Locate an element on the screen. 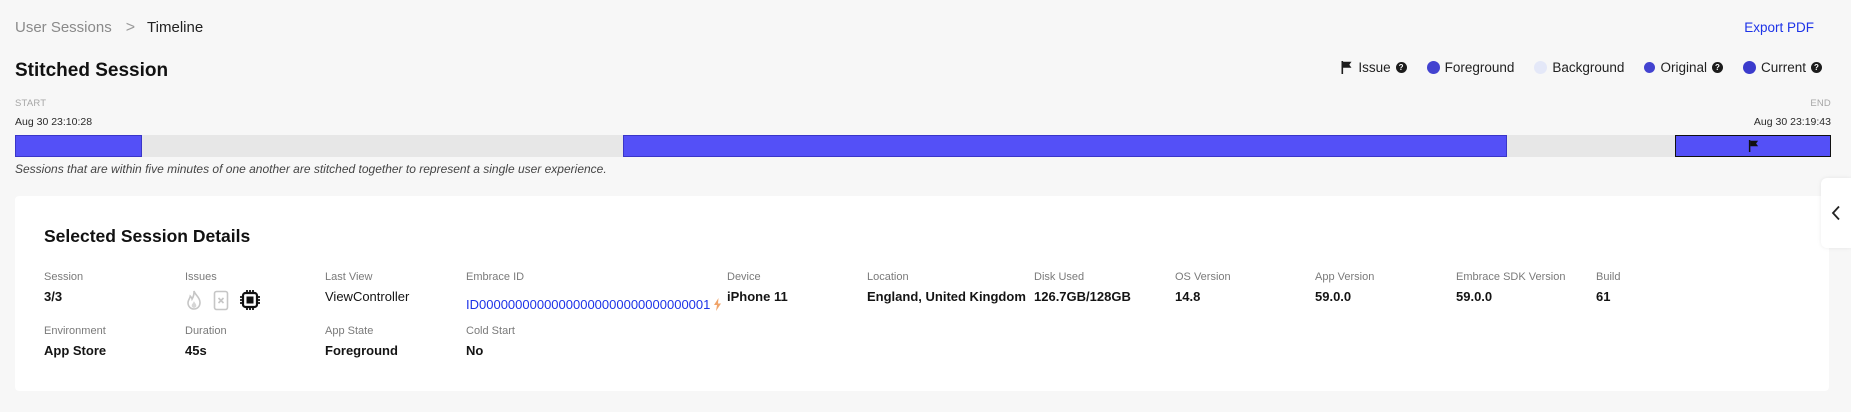  current-swatch is located at coordinates (1749, 67).